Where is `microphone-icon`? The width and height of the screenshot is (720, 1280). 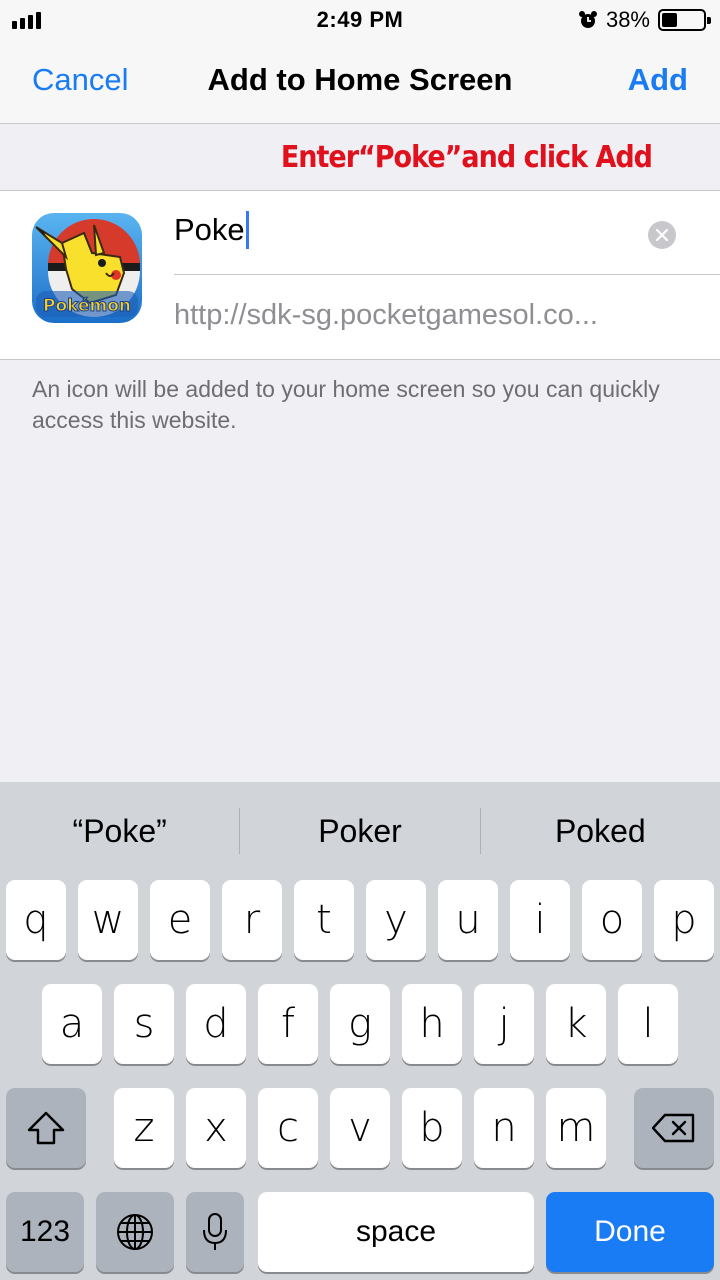
microphone-icon is located at coordinates (215, 1231).